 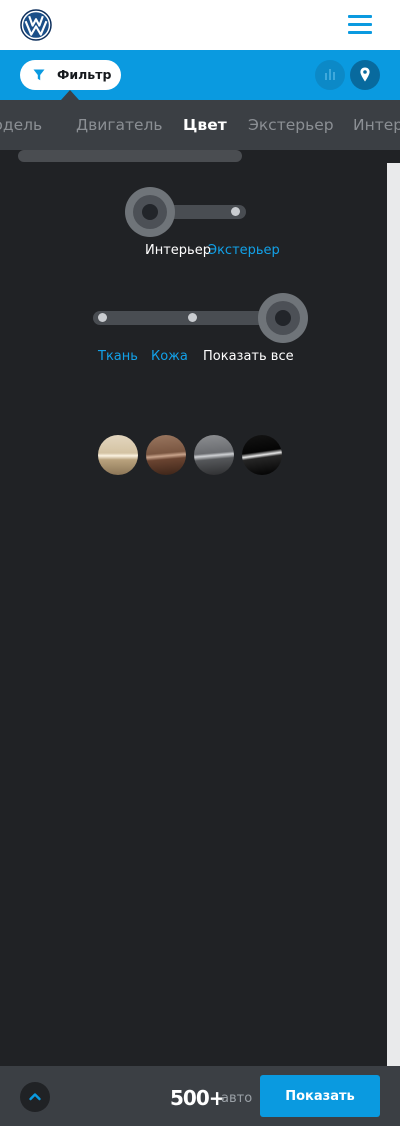 I want to click on filter-bar: Фильтр, so click(x=200, y=75).